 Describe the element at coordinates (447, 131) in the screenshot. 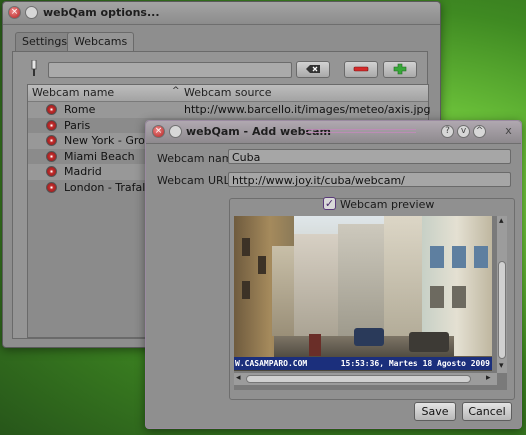

I see `help-icon: ?` at that location.